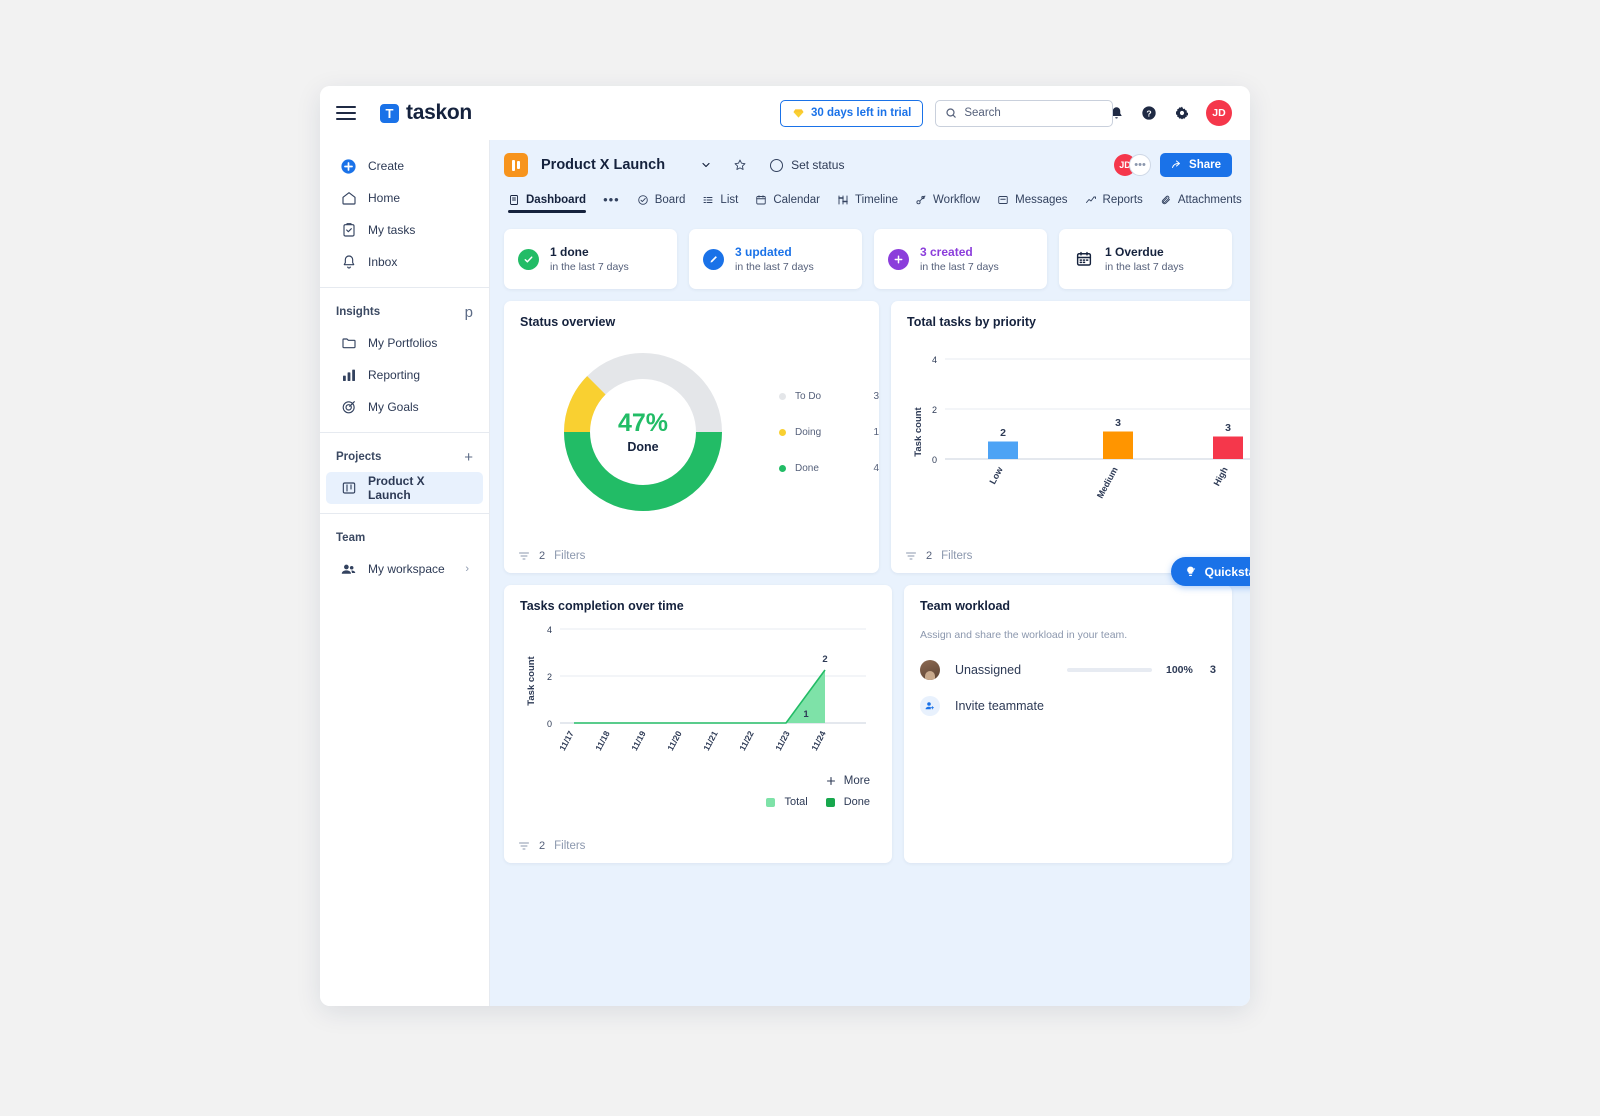  I want to click on x-tick: 11/23, so click(782, 740).